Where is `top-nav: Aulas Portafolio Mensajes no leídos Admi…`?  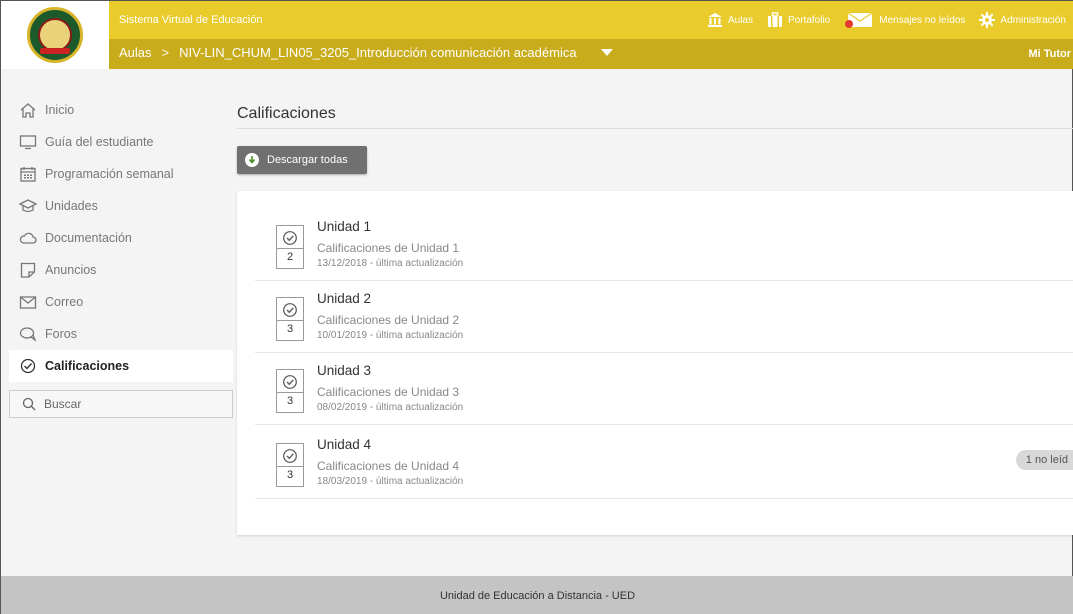
top-nav: Aulas Portafolio Mensajes no leídos Admi… is located at coordinates (886, 20).